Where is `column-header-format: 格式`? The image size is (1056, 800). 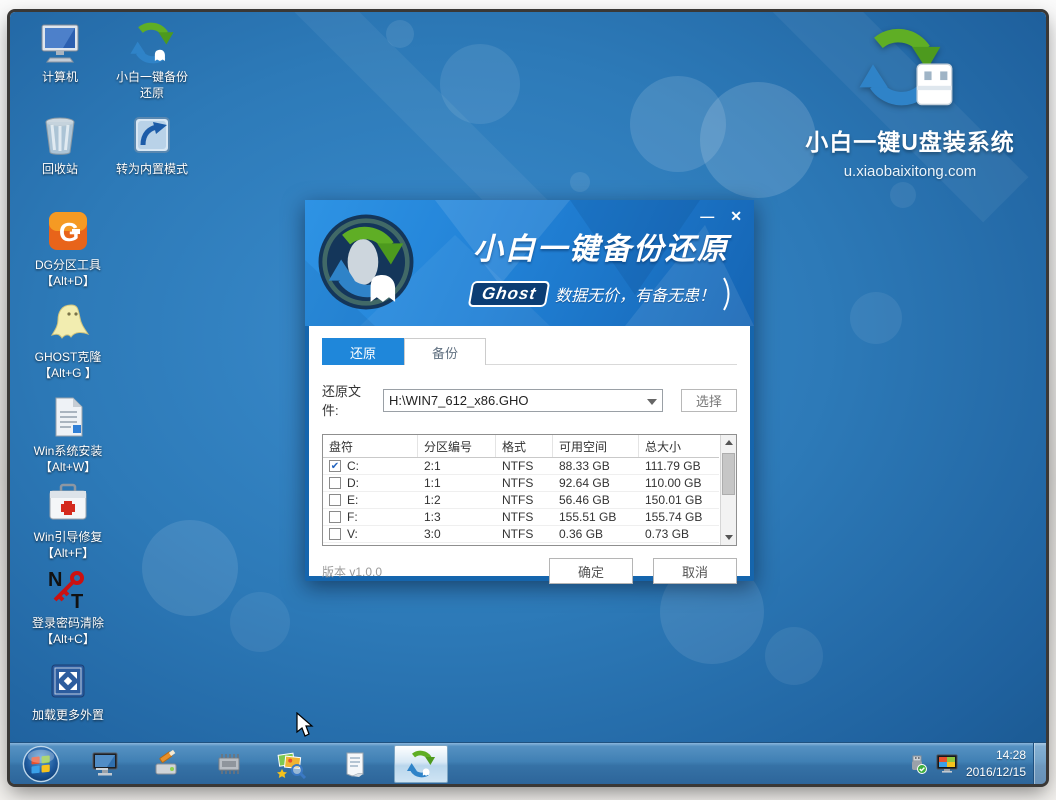 column-header-format: 格式 is located at coordinates (524, 446).